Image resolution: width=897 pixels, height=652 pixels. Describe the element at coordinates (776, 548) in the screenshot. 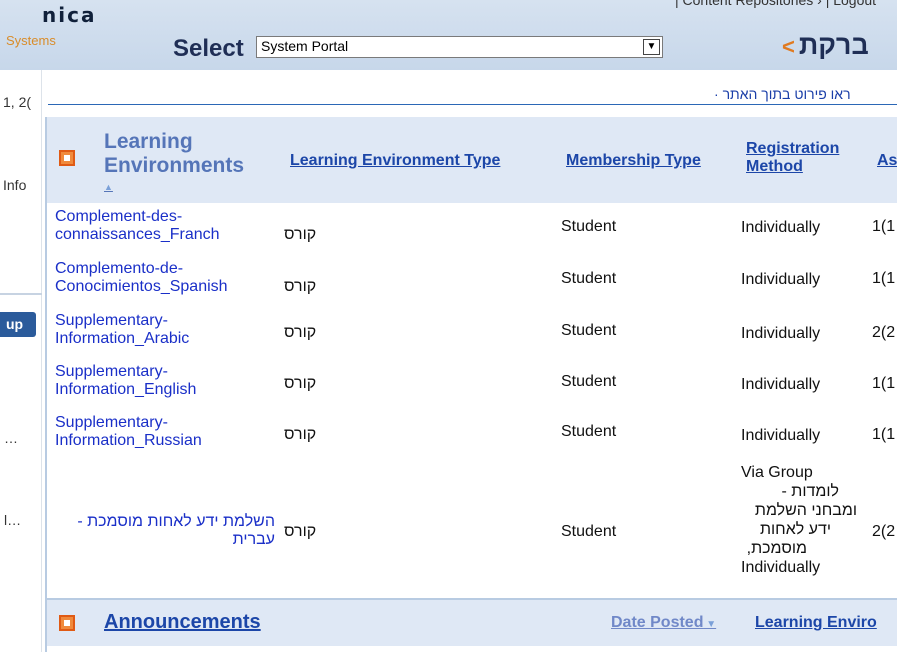

I see `registration-line: מוסמכת,` at that location.